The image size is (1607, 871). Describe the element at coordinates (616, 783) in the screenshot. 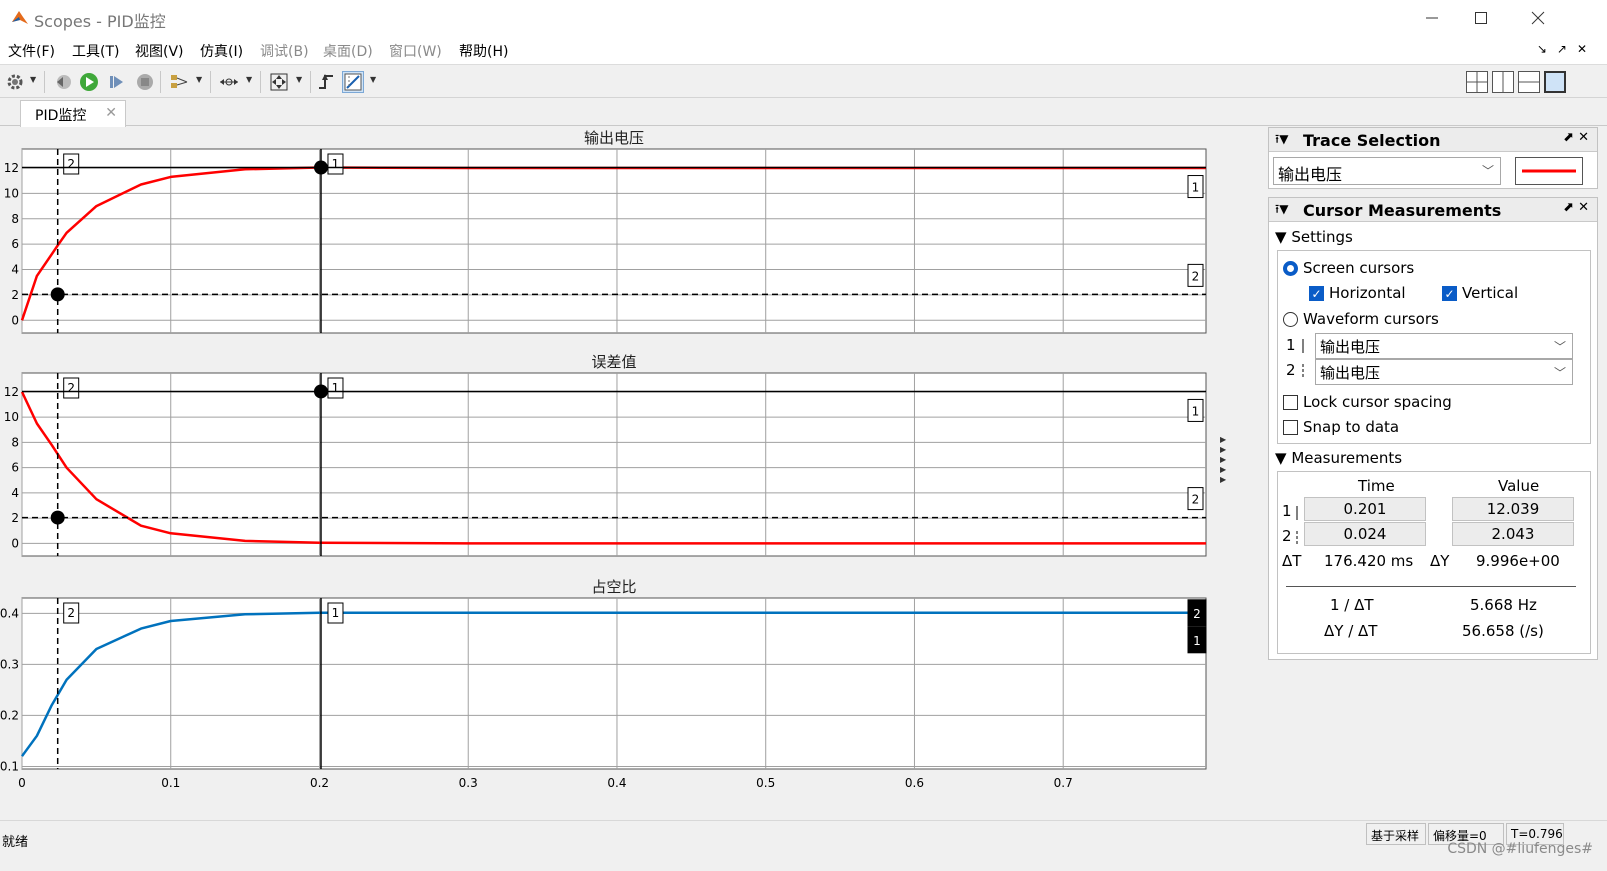

I see `x-tick-label: 0.4` at that location.